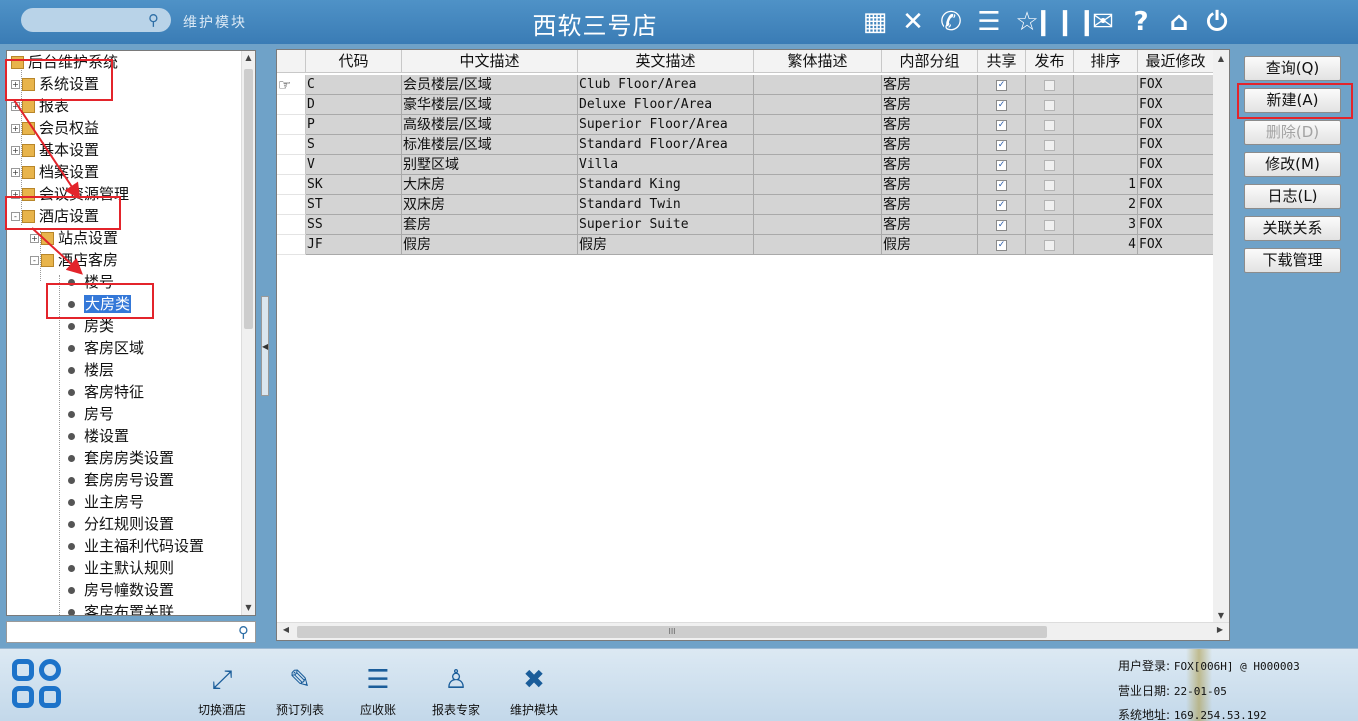 The width and height of the screenshot is (1358, 721). What do you see at coordinates (106, 348) in the screenshot?
I see `tree-leaf-room-area: 客房区域` at bounding box center [106, 348].